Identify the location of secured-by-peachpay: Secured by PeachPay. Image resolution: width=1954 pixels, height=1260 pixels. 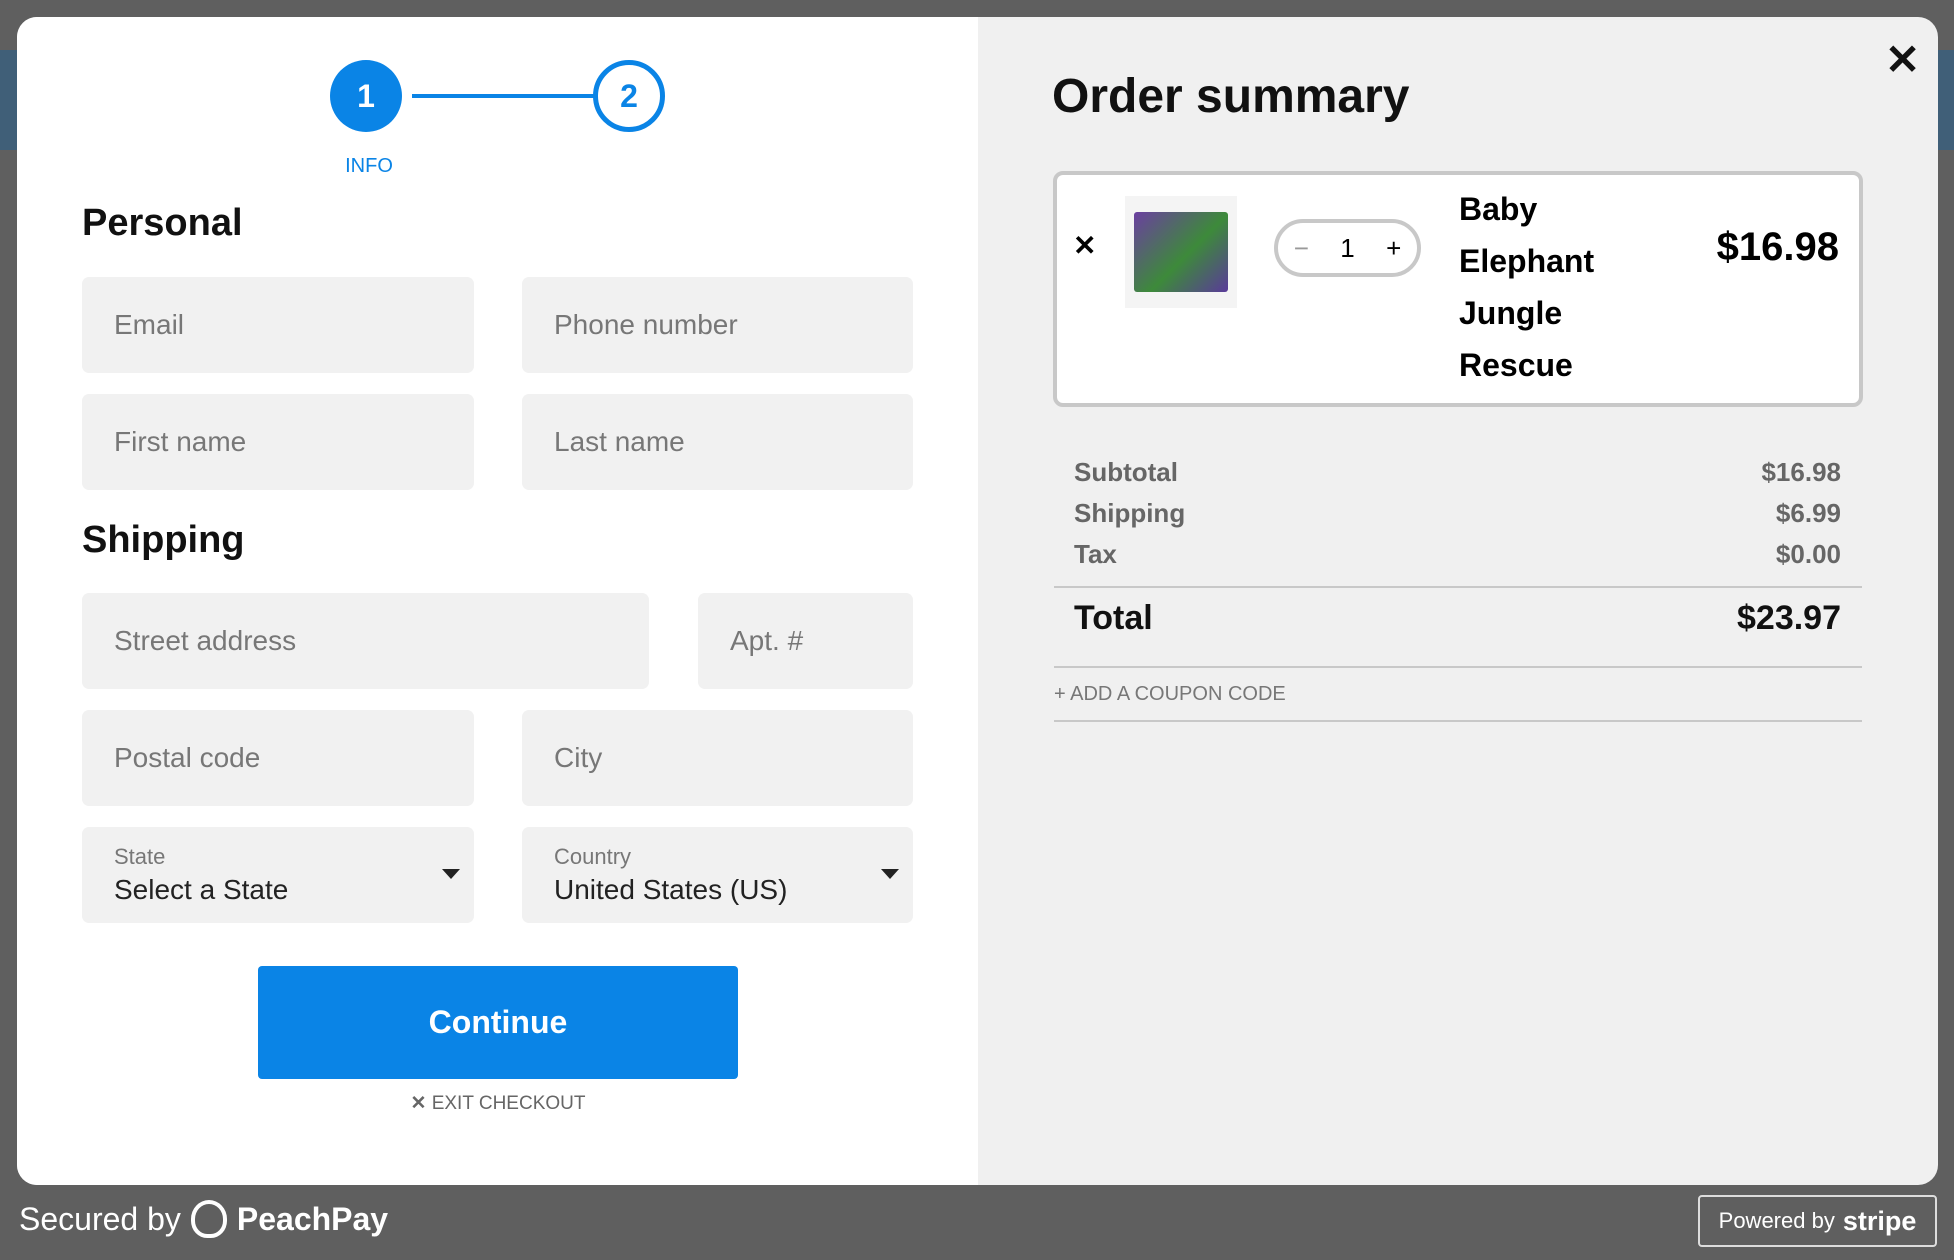
(203, 1219).